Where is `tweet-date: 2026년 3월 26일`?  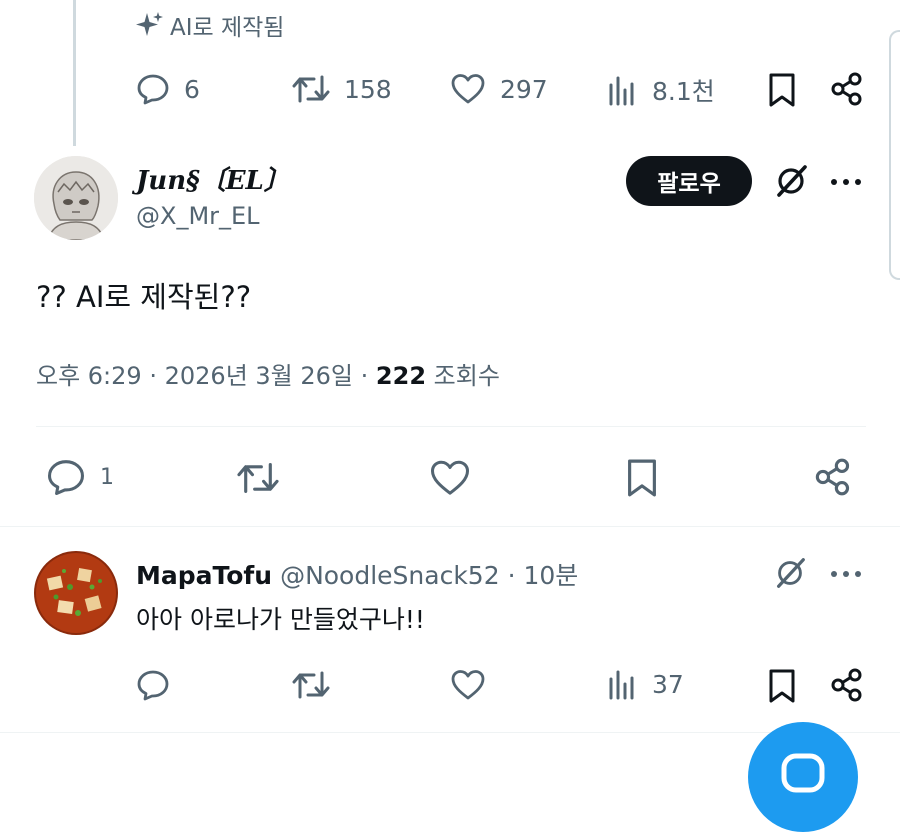
tweet-date: 2026년 3월 26일 is located at coordinates (259, 376).